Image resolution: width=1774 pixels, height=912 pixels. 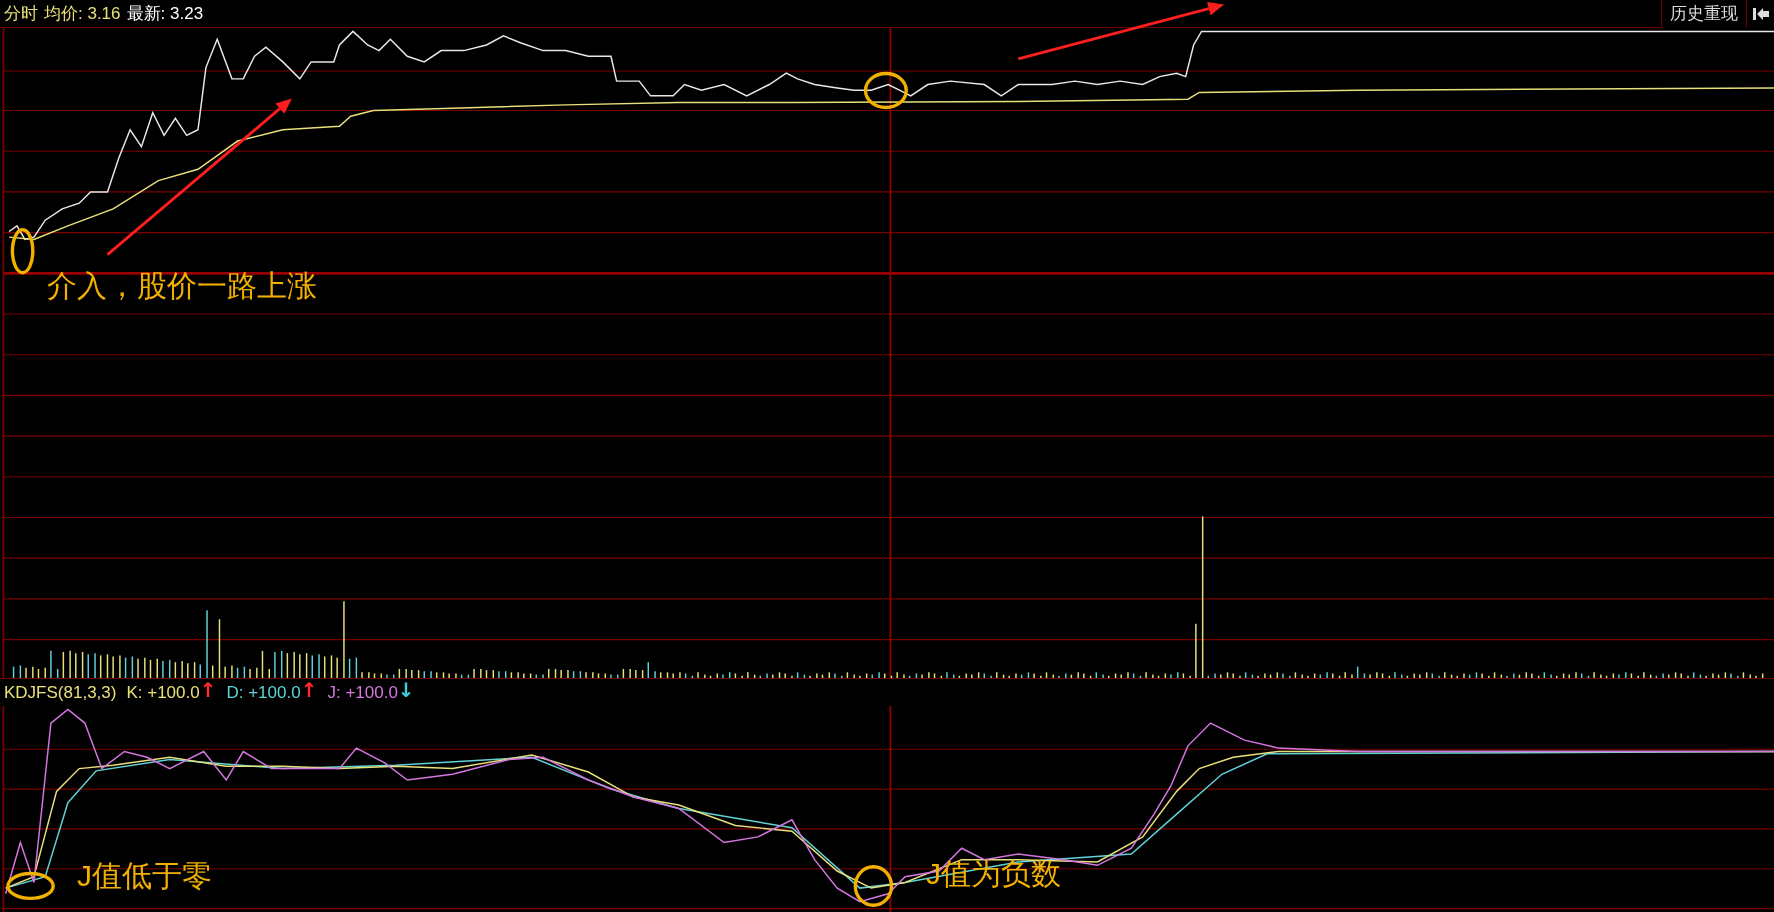 I want to click on indicator-value: K: +100.0, so click(x=163, y=692).